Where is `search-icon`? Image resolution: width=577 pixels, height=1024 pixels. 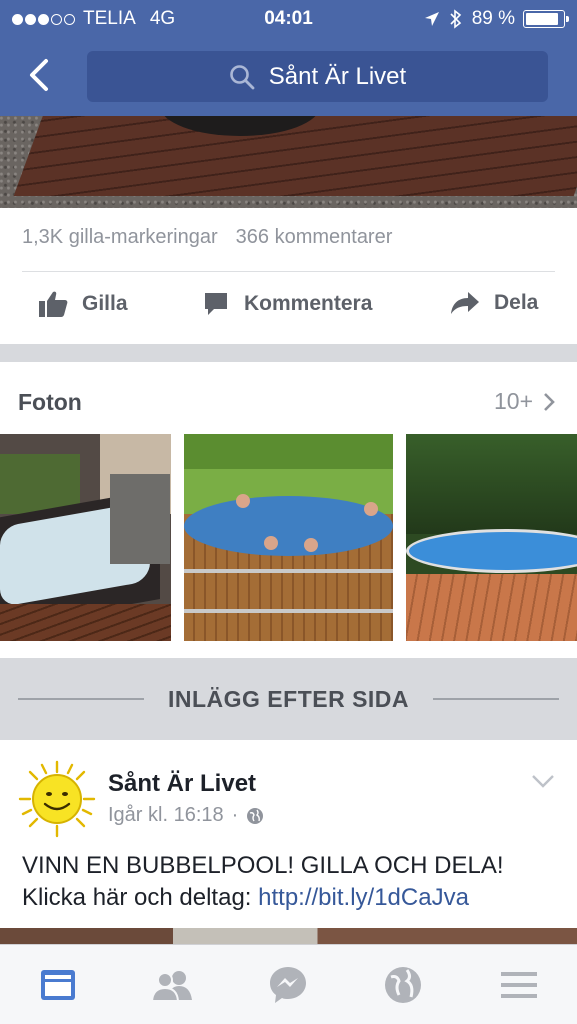
search-icon is located at coordinates (242, 76).